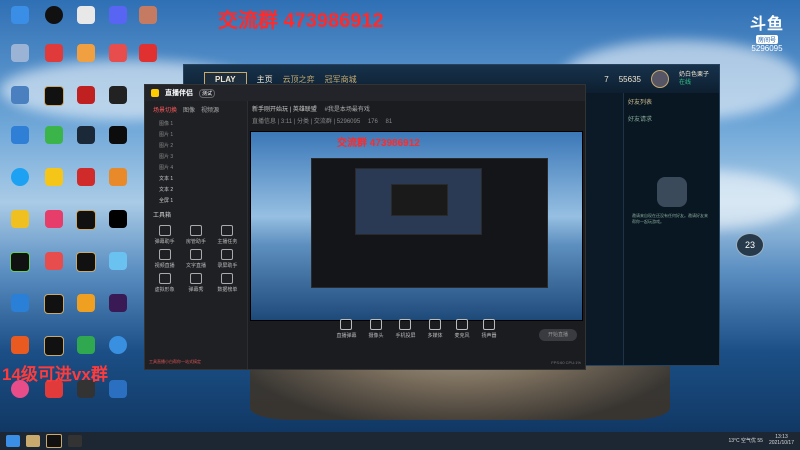 The image size is (800, 450). What do you see at coordinates (419, 200) in the screenshot?
I see `nested-window-deep` at bounding box center [419, 200].